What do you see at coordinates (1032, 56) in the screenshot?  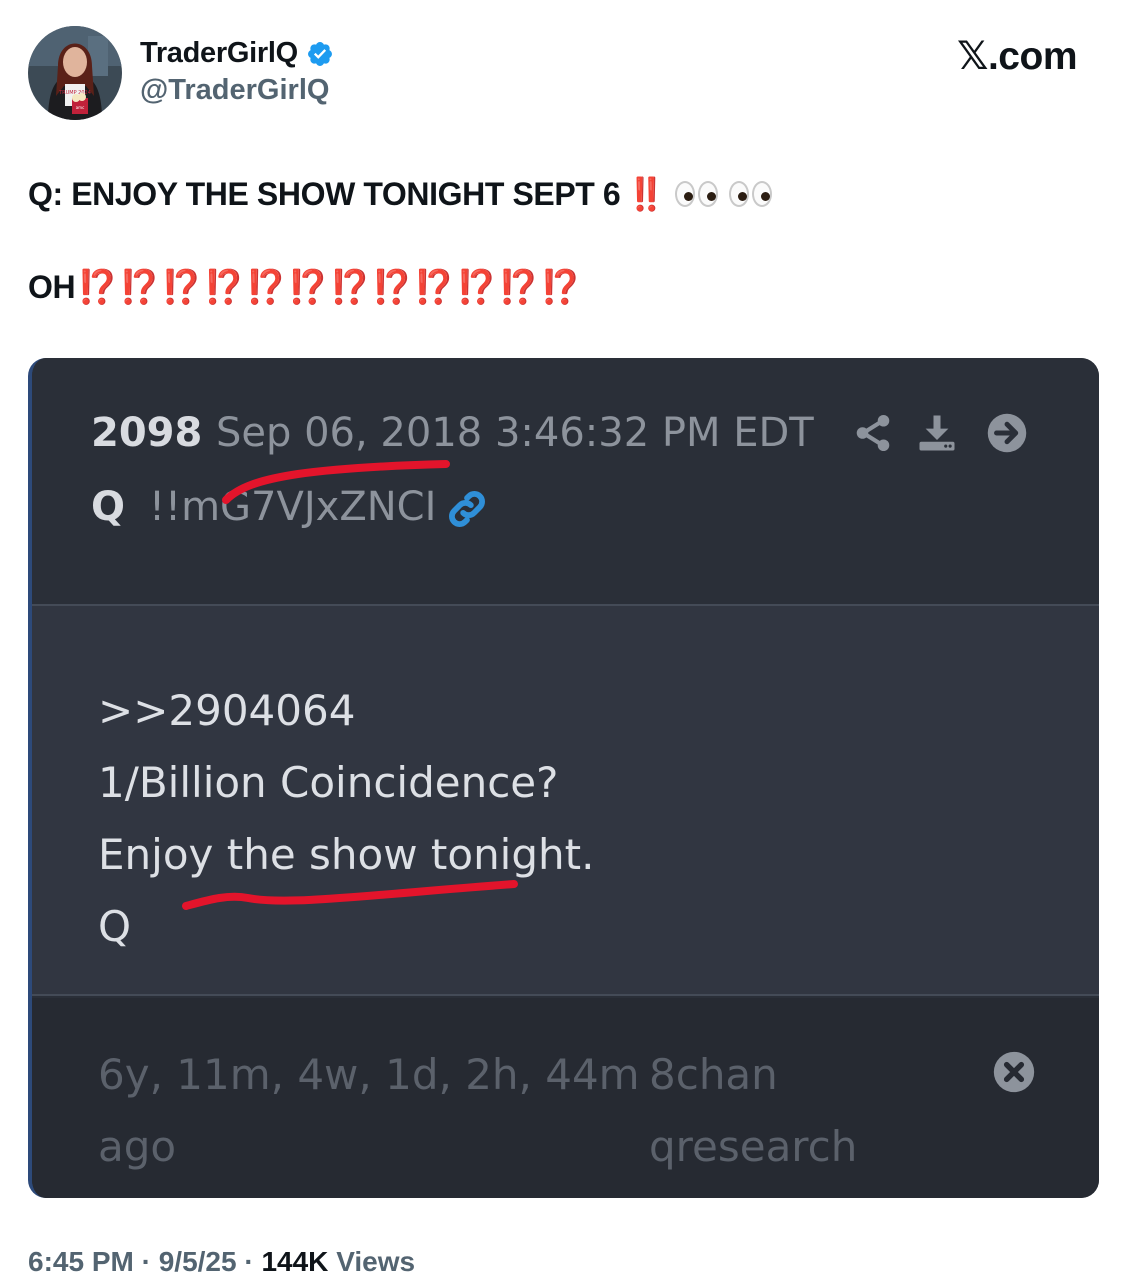 I see `brand-suffix: .com` at bounding box center [1032, 56].